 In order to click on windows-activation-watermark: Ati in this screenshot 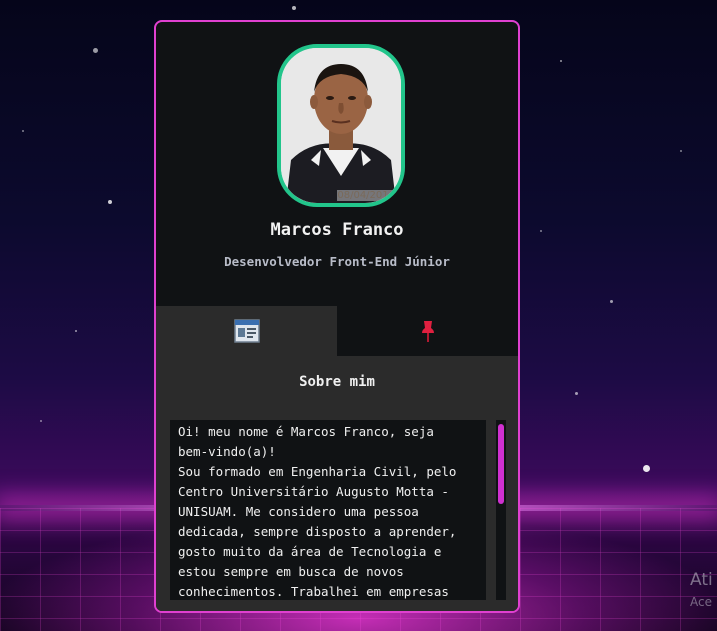, I will do `click(701, 580)`.